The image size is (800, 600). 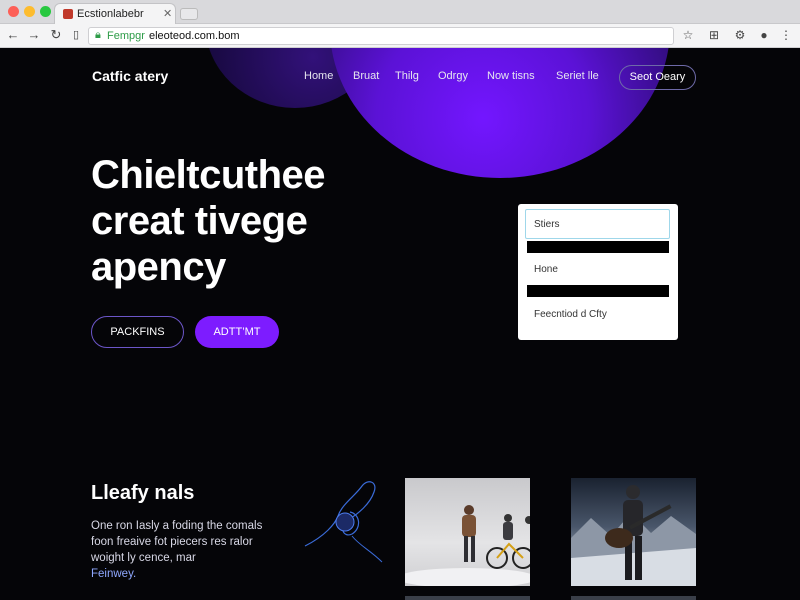 What do you see at coordinates (167, 13) in the screenshot?
I see `tab-close-icon: ✕` at bounding box center [167, 13].